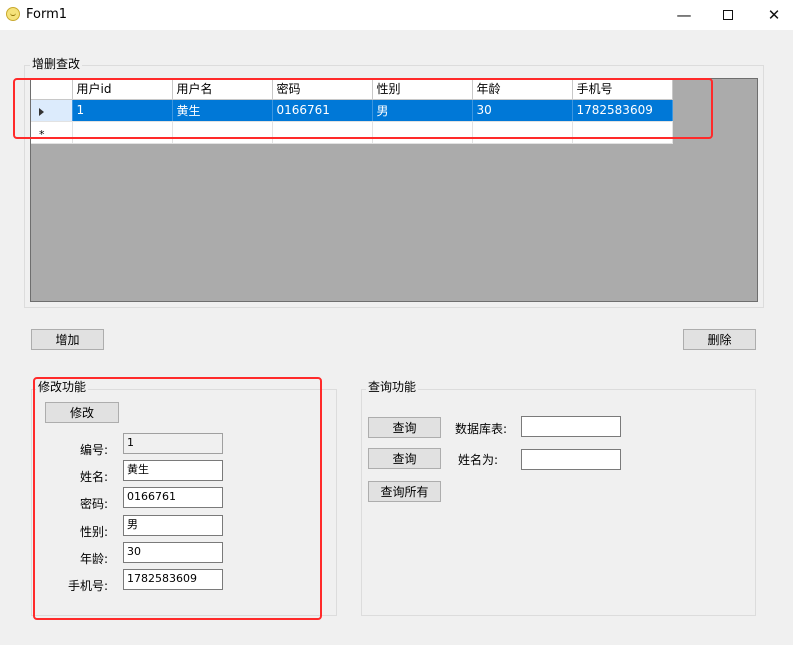 The width and height of the screenshot is (793, 645). Describe the element at coordinates (404, 491) in the screenshot. I see `query-all-button: 查询所有` at that location.